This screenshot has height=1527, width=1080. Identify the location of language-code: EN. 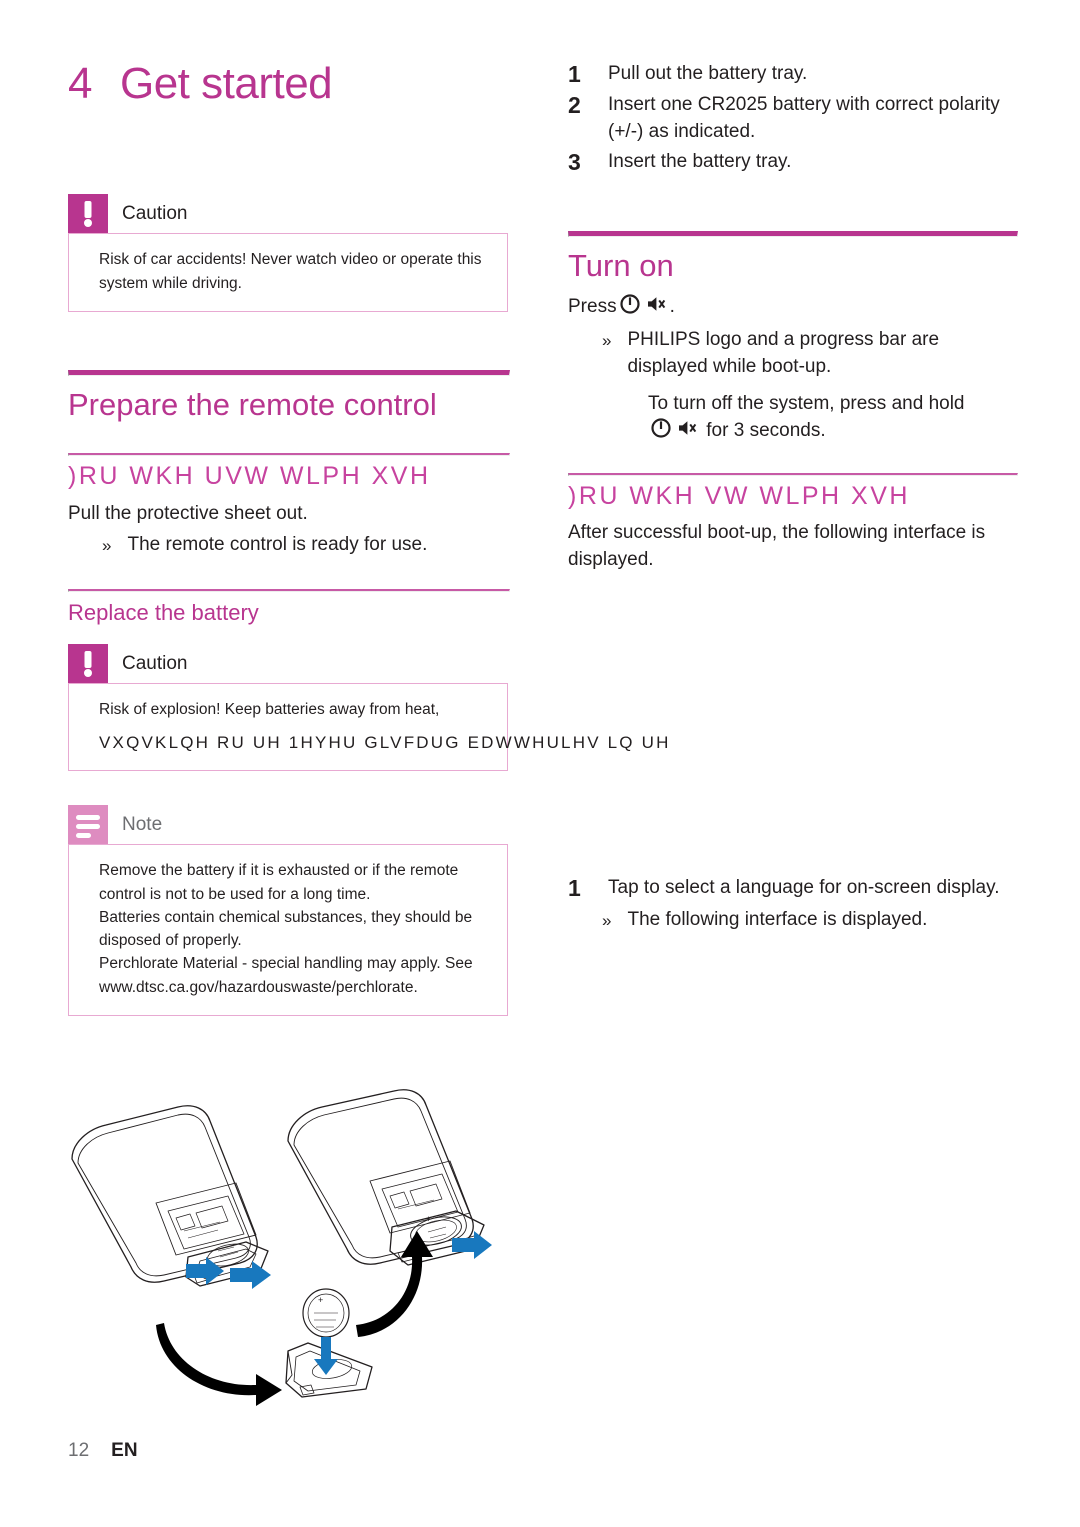
(124, 1450).